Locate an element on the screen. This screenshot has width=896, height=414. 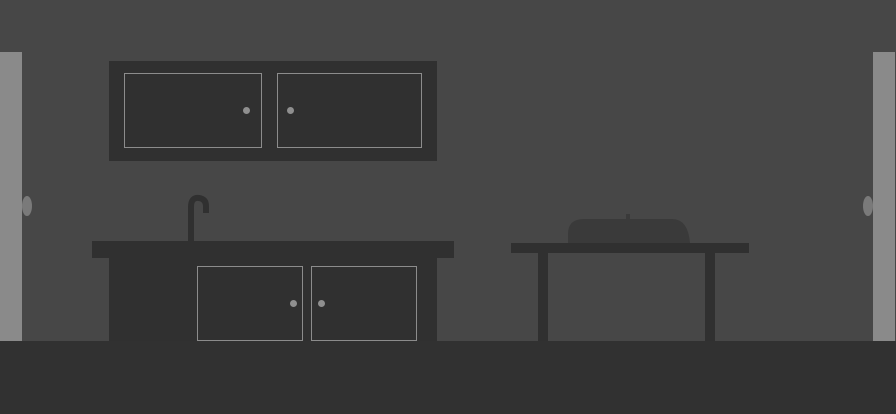
table-leg-left is located at coordinates (543, 297).